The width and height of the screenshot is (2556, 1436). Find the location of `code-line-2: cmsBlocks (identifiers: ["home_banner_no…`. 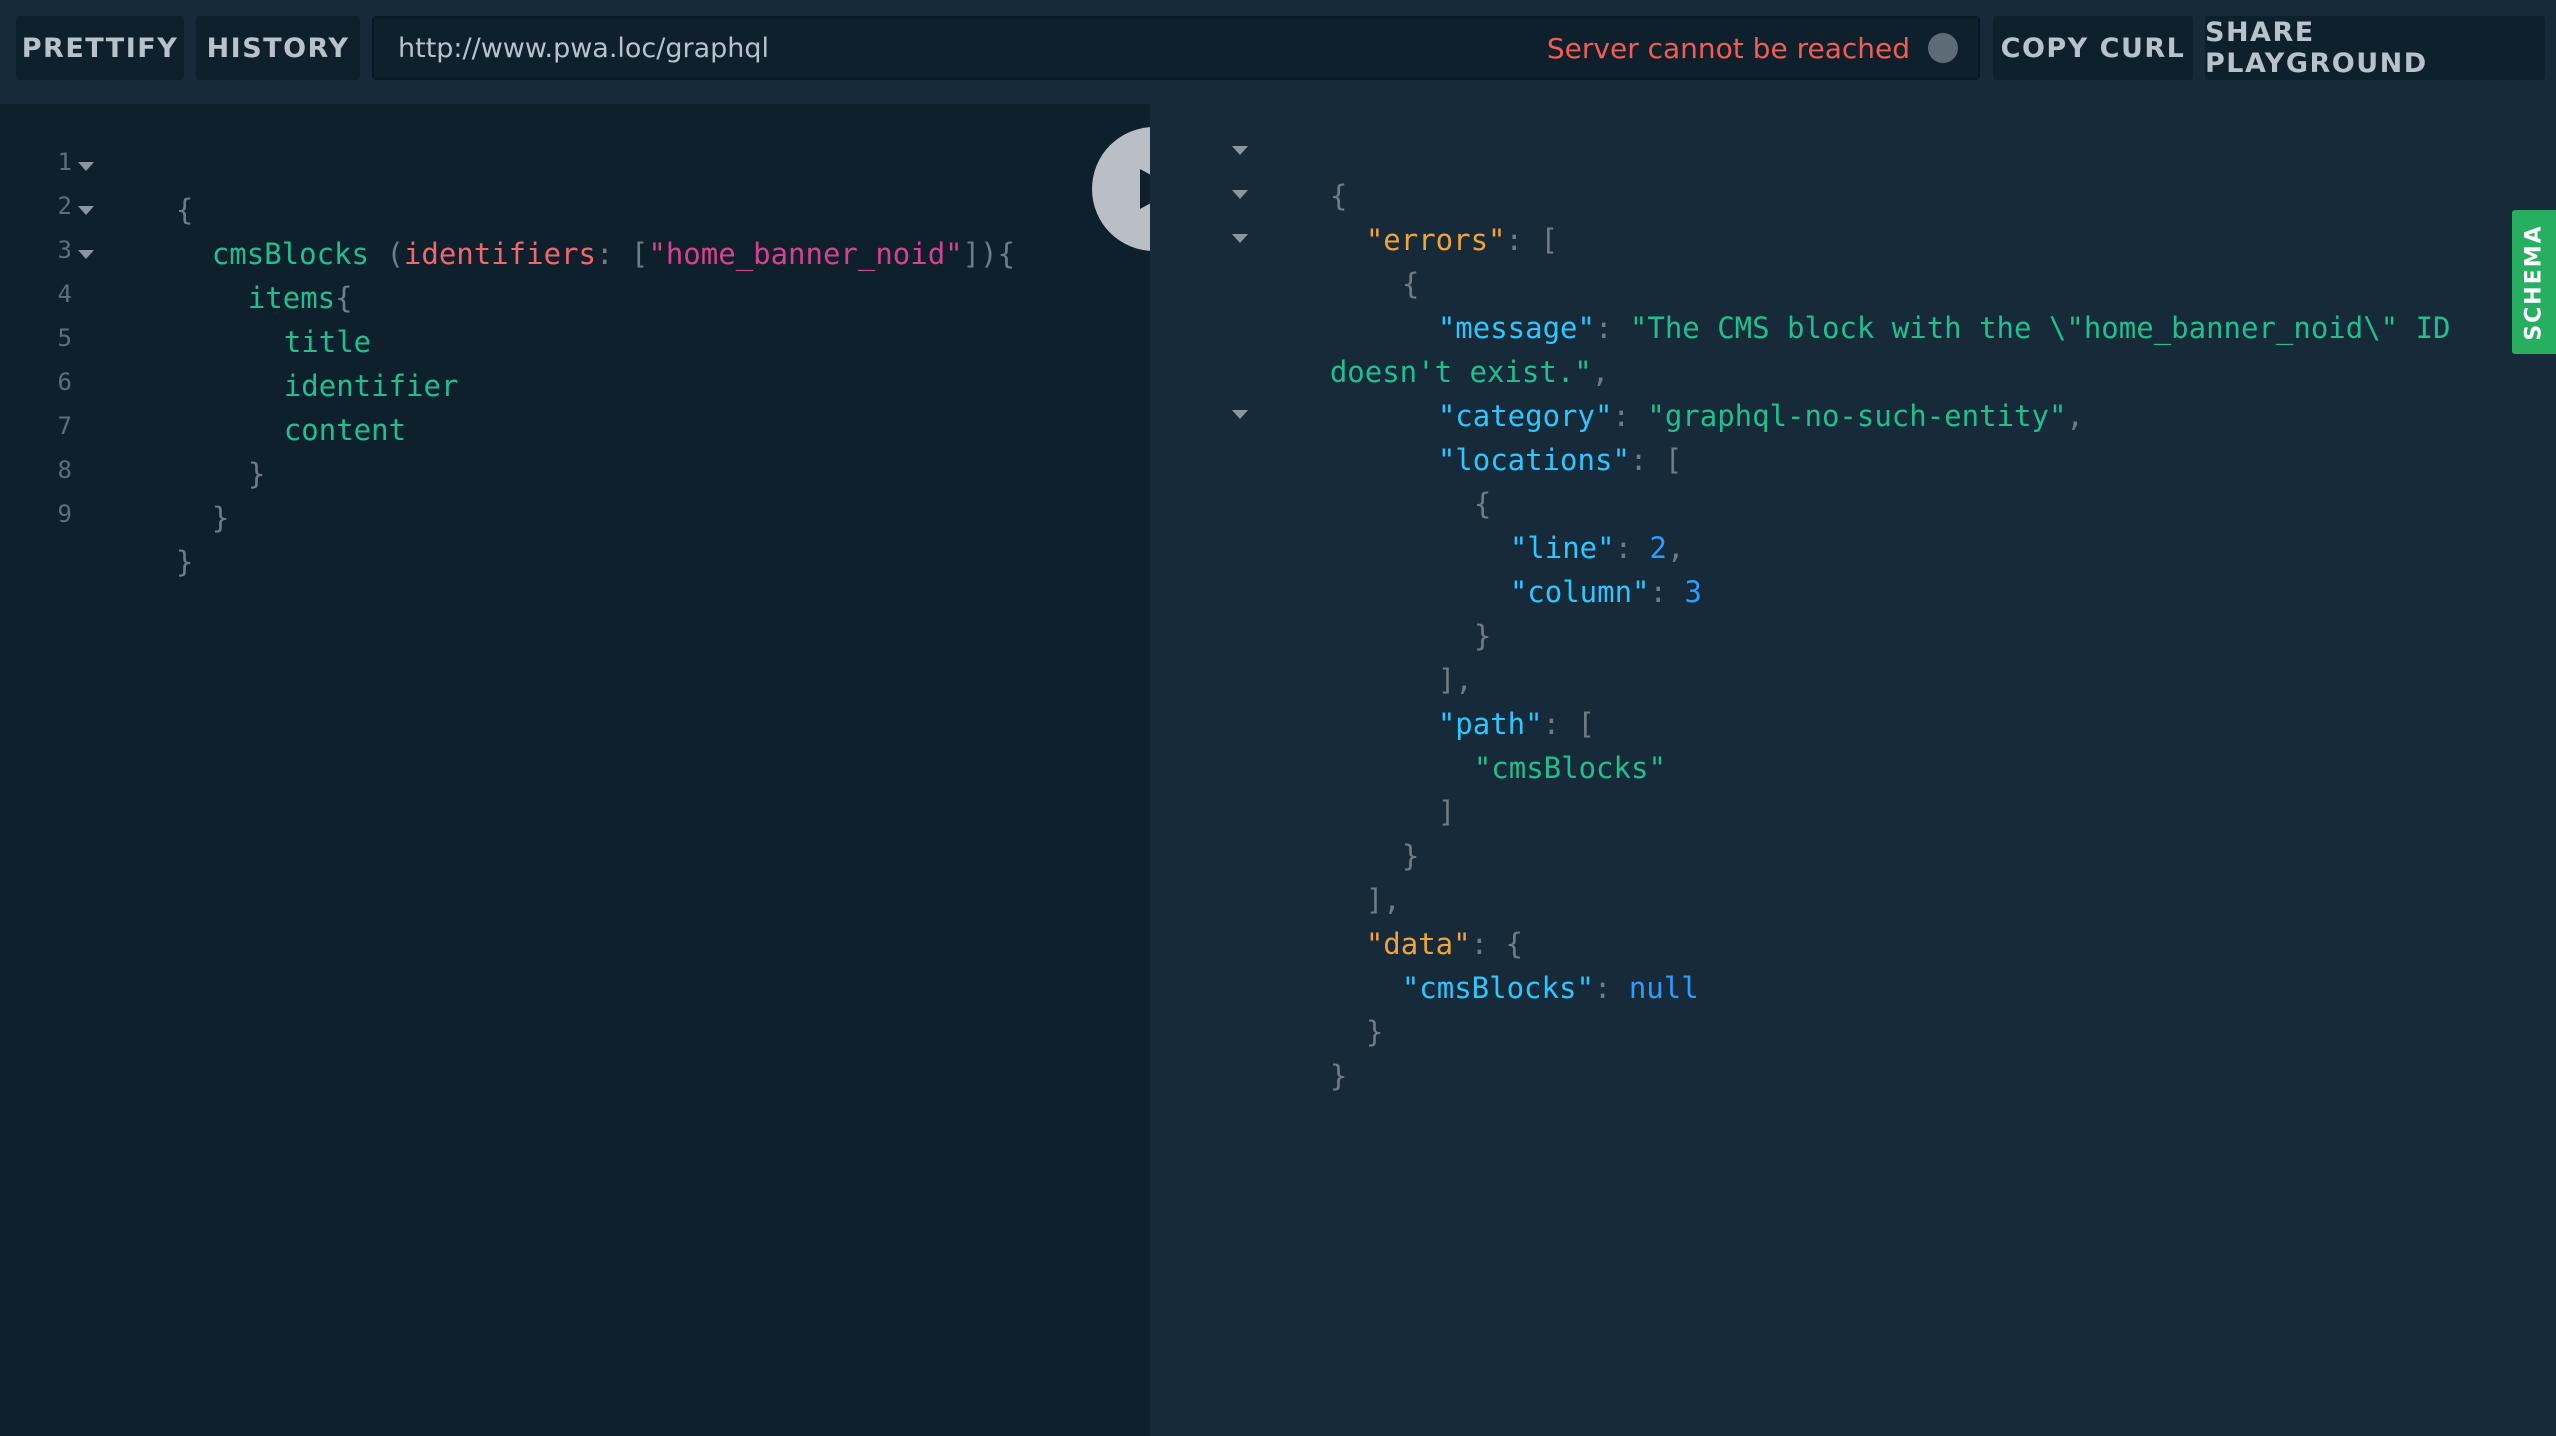

code-line-2: cmsBlocks (identifiers: ["home_banner_no… is located at coordinates (578, 229).